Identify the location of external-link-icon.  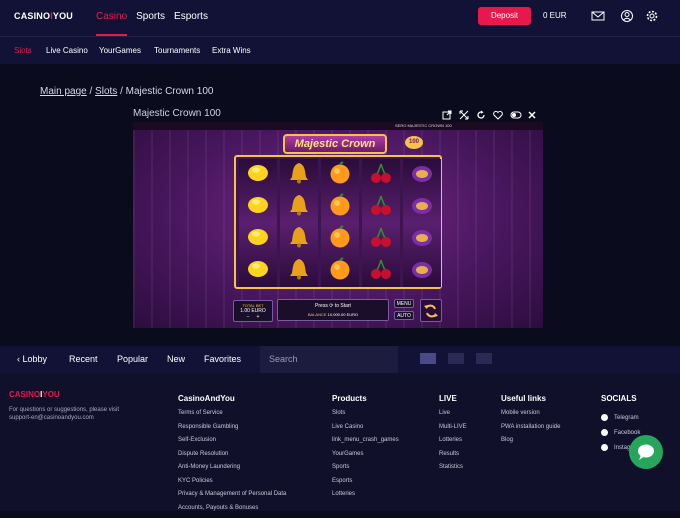
(450, 113).